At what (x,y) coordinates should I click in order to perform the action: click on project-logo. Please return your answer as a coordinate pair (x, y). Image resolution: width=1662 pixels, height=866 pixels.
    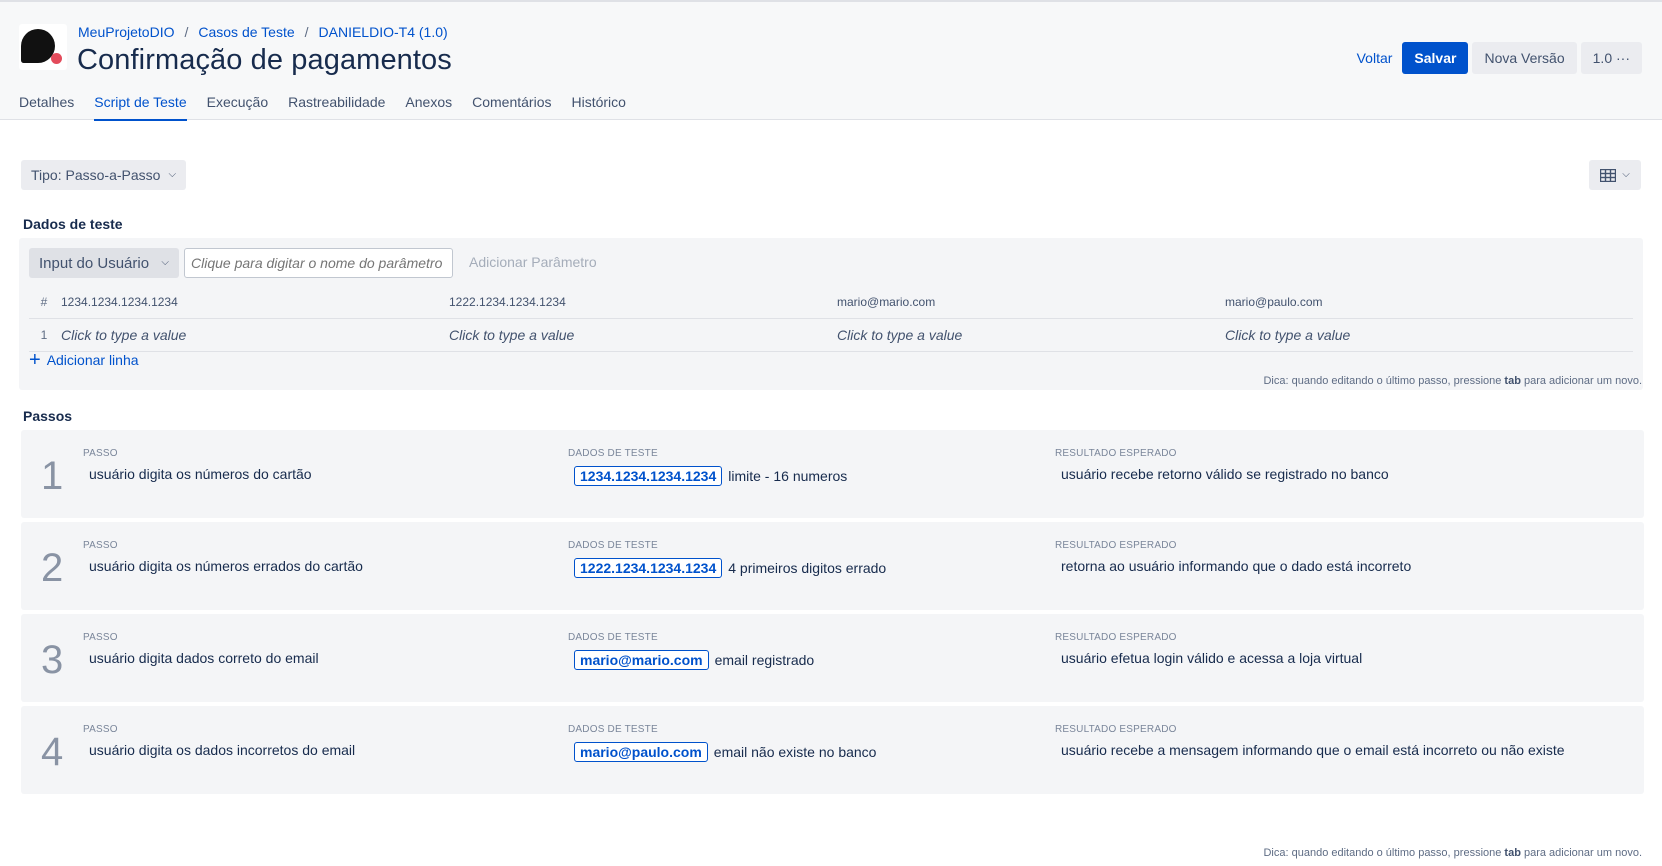
    Looking at the image, I should click on (43, 47).